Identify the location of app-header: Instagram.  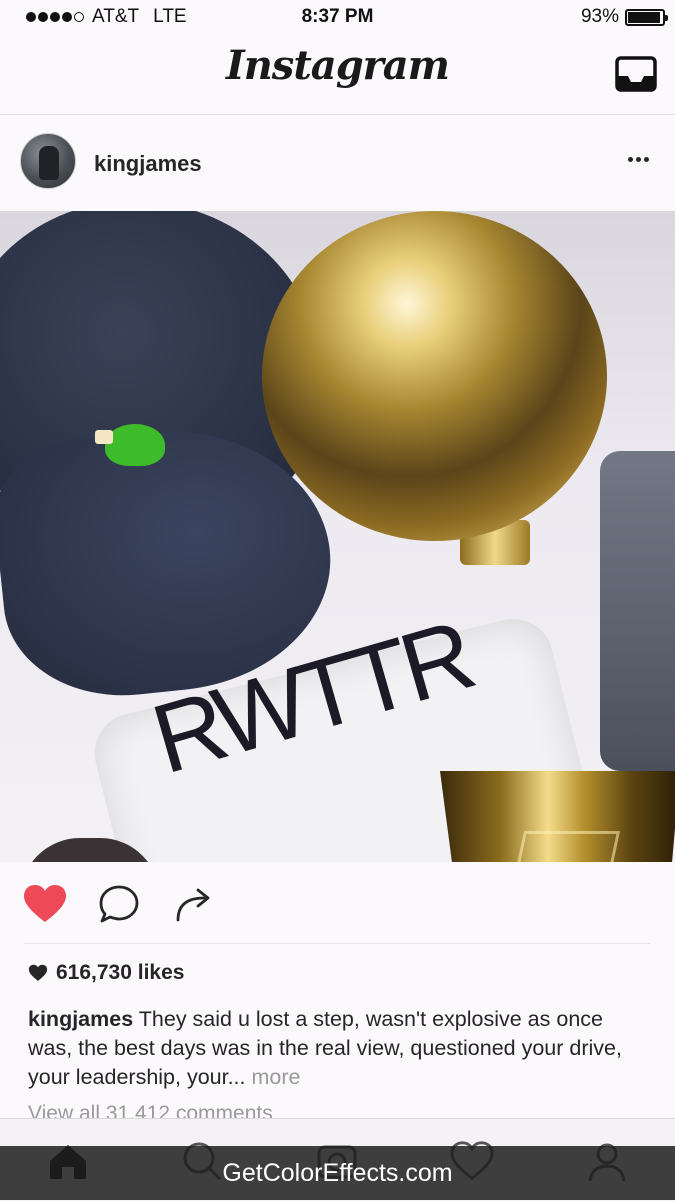
(337, 74).